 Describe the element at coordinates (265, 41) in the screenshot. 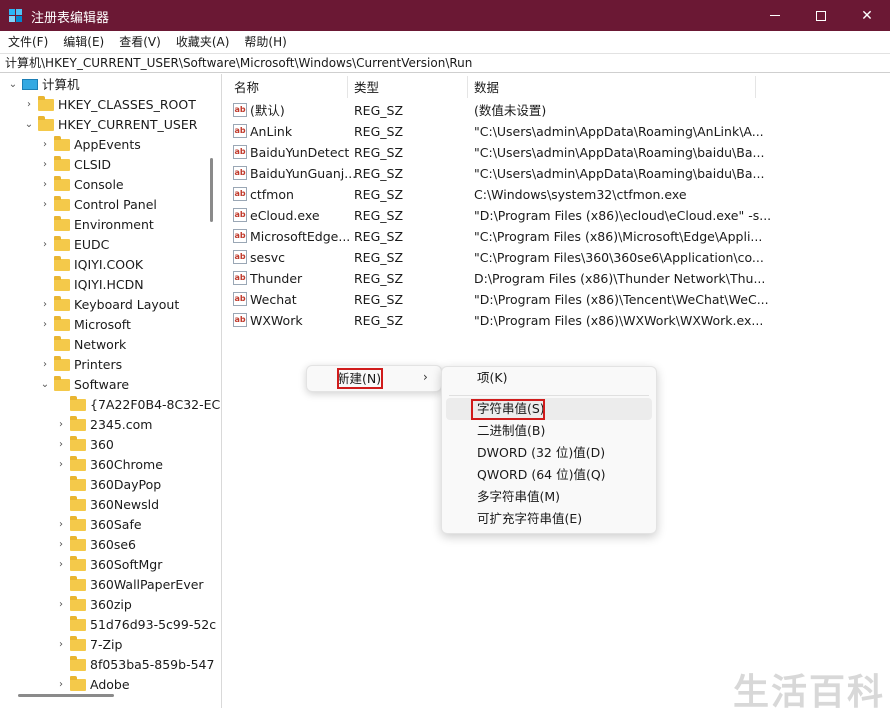

I see `menu-help: 帮助(H)` at that location.